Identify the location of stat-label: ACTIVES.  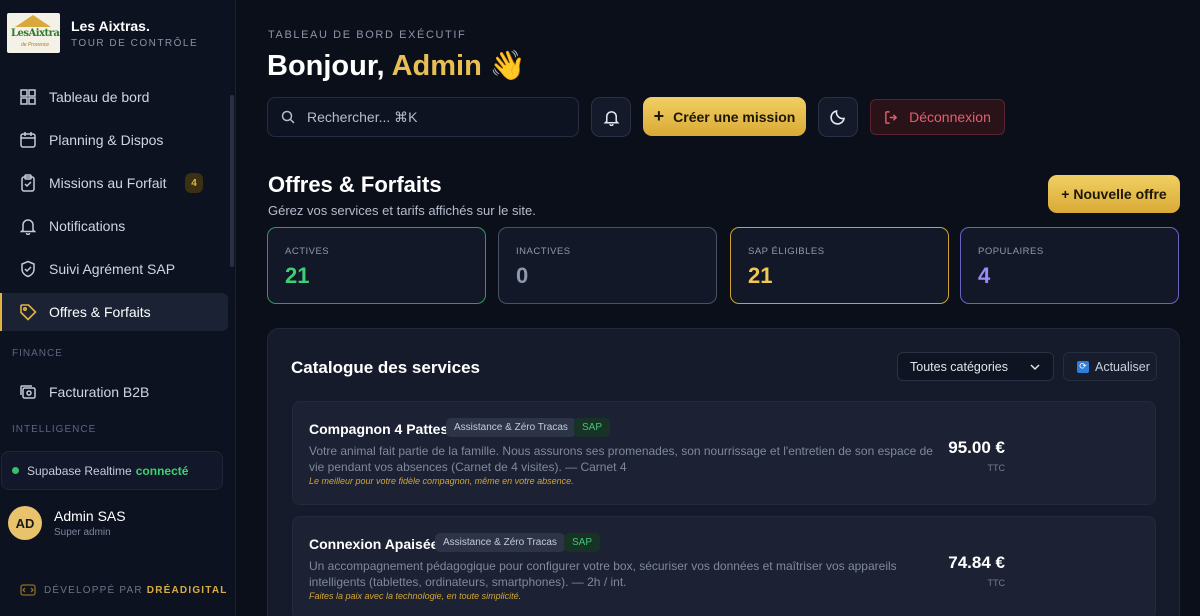
(307, 251).